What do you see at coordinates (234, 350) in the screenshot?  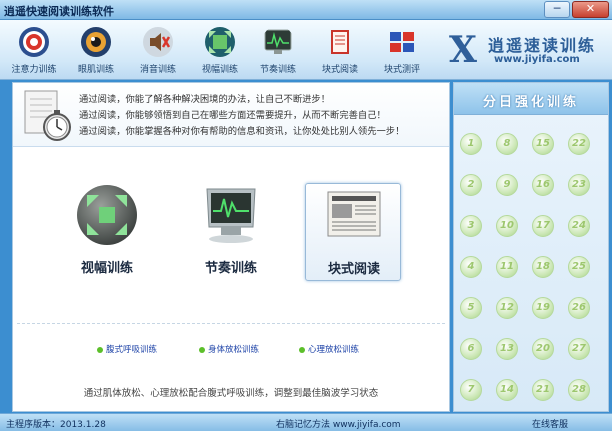 I see `link-label: 身体放松训练` at bounding box center [234, 350].